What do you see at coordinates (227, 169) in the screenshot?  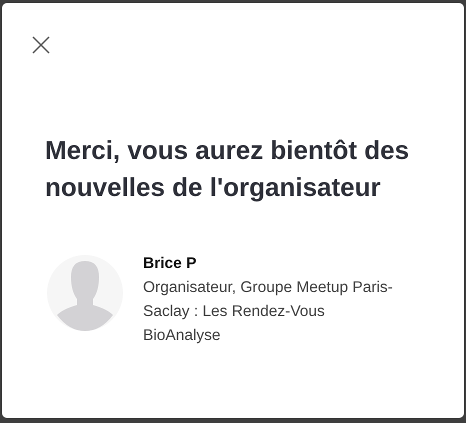 I see `dialog-heading: Merci, vous aurez bientôt des nouvelles de l'organisateur` at bounding box center [227, 169].